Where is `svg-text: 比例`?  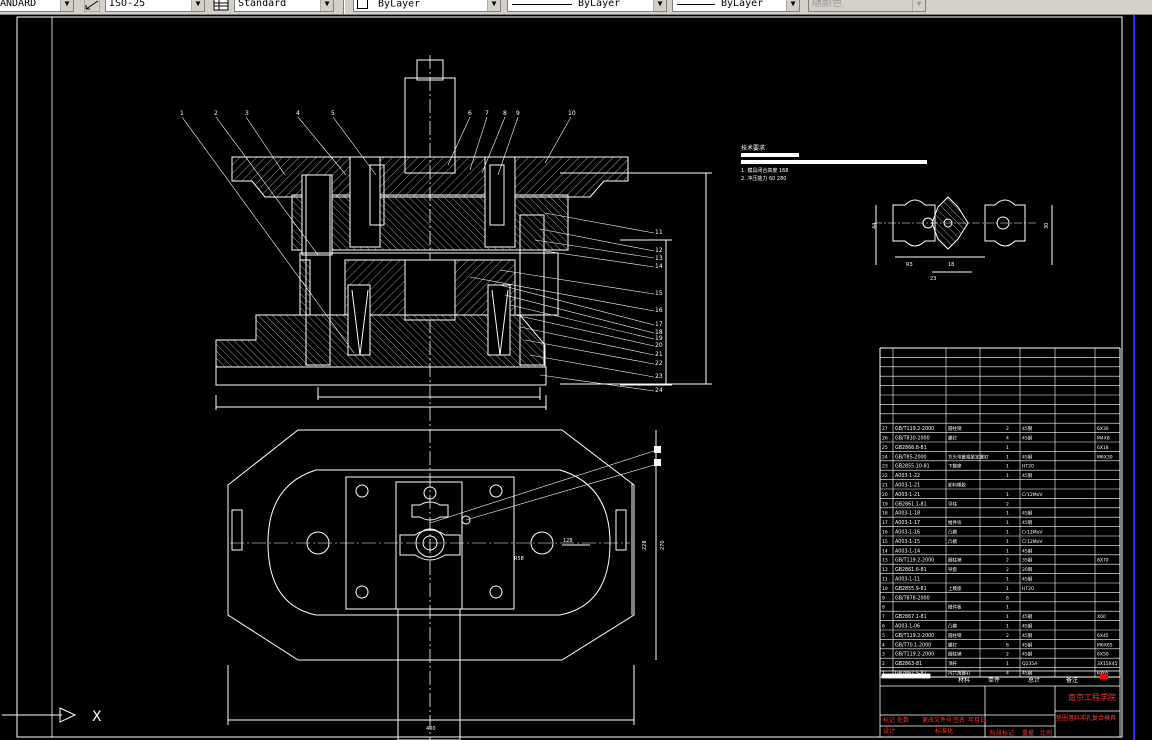 svg-text: 比例 is located at coordinates (1046, 733).